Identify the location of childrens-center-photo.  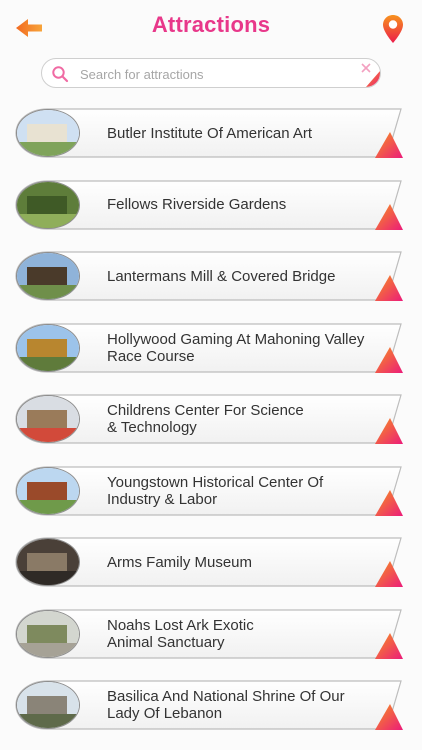
(48, 419).